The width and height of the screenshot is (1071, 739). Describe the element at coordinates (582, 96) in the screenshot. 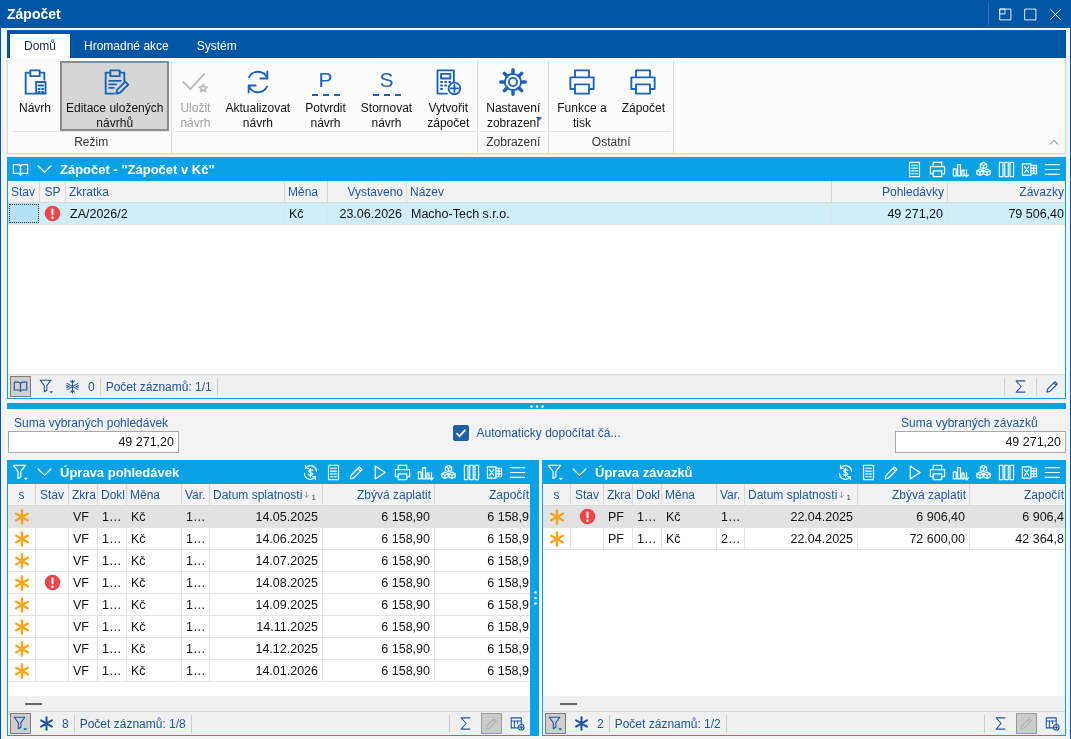

I see `ribbon-button: Funkce a tisk` at that location.